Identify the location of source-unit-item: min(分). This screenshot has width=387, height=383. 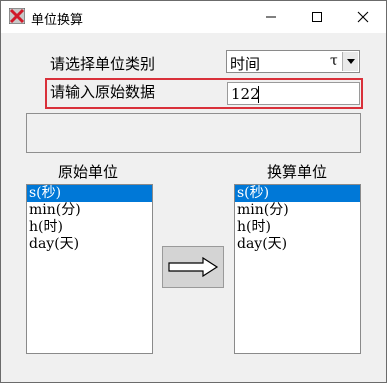
(89, 210).